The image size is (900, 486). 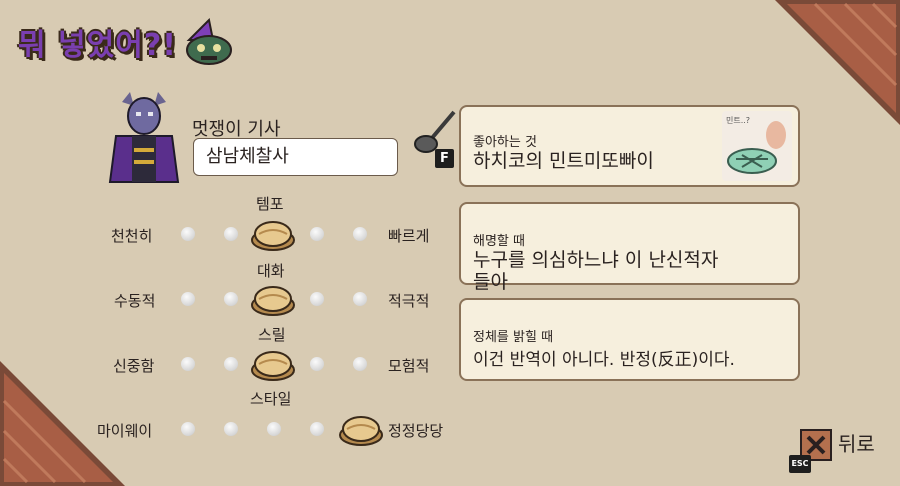 I want to click on favorite-image-caption: 민트..?, so click(x=738, y=120).